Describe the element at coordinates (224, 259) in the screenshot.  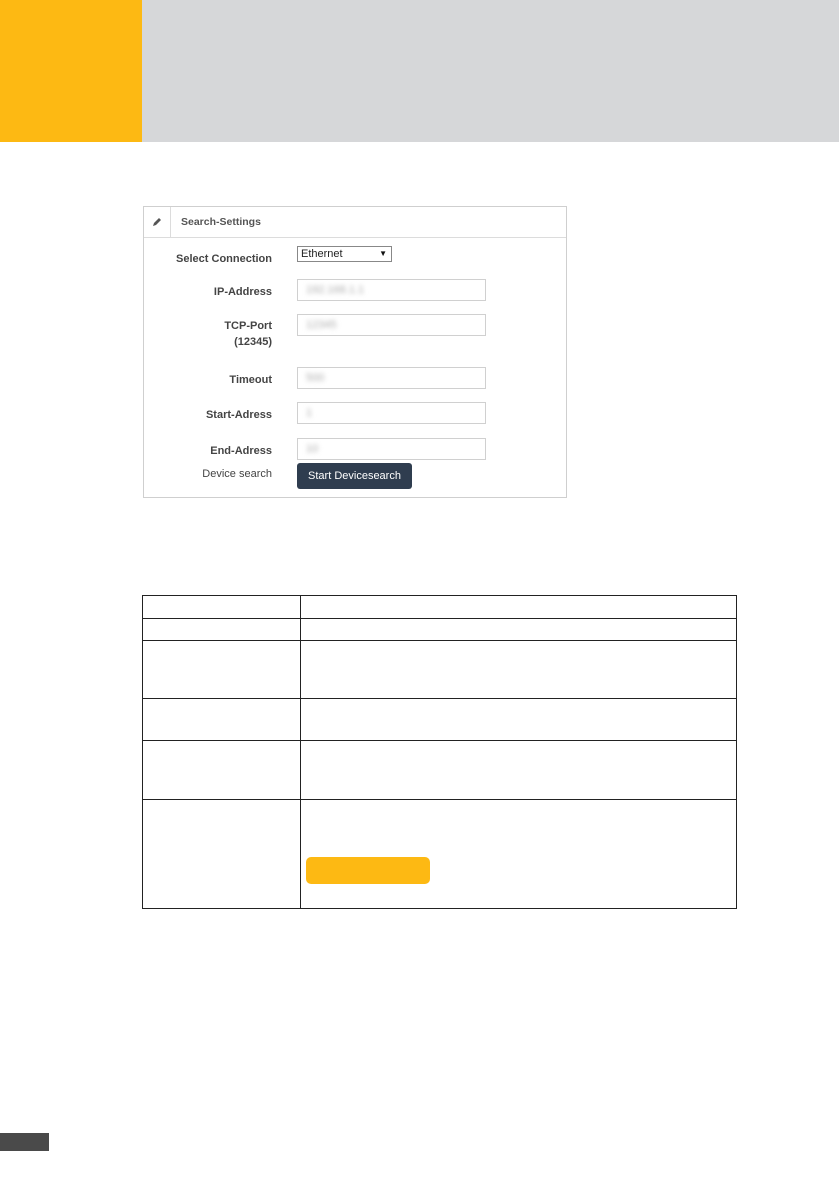
I see `select-connection-label: Select Connection` at that location.